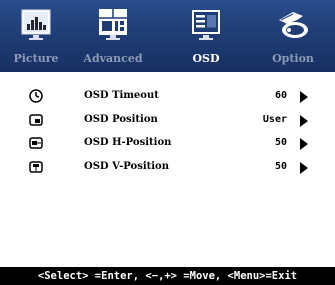 This screenshot has width=335, height=285. Describe the element at coordinates (167, 97) in the screenshot. I see `menu-item-osd-timeout: OSD Timeout 60` at that location.